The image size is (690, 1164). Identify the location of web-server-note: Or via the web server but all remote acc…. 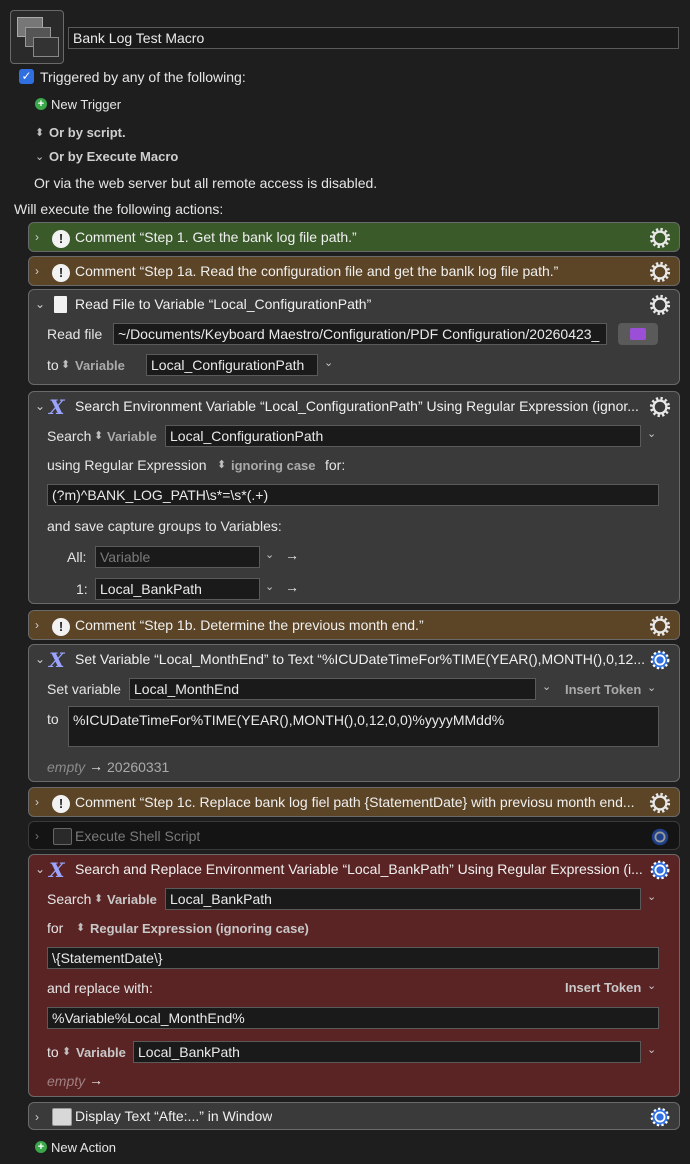
(206, 183).